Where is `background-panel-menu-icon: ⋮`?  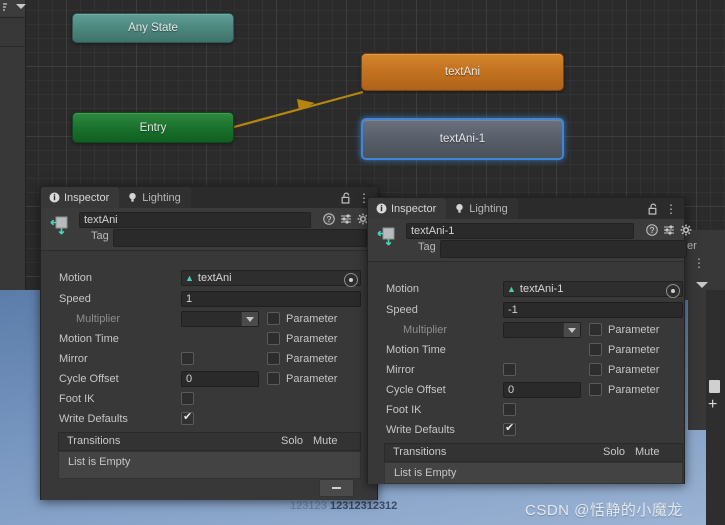
background-panel-menu-icon: ⋮ is located at coordinates (699, 263).